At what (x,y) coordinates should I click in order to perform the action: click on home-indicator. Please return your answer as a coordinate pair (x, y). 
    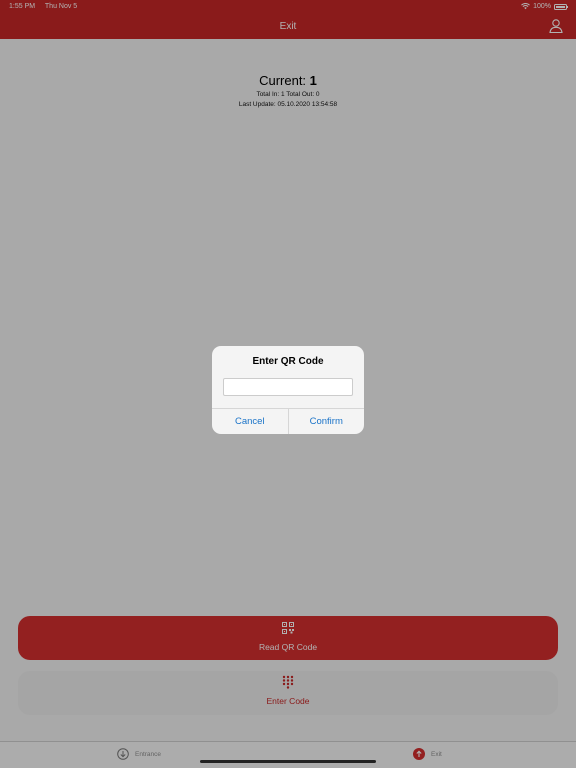
    Looking at the image, I should click on (288, 761).